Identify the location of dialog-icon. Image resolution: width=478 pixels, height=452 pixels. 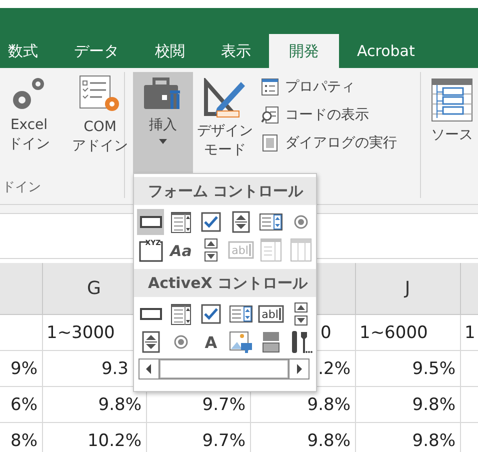
(270, 143).